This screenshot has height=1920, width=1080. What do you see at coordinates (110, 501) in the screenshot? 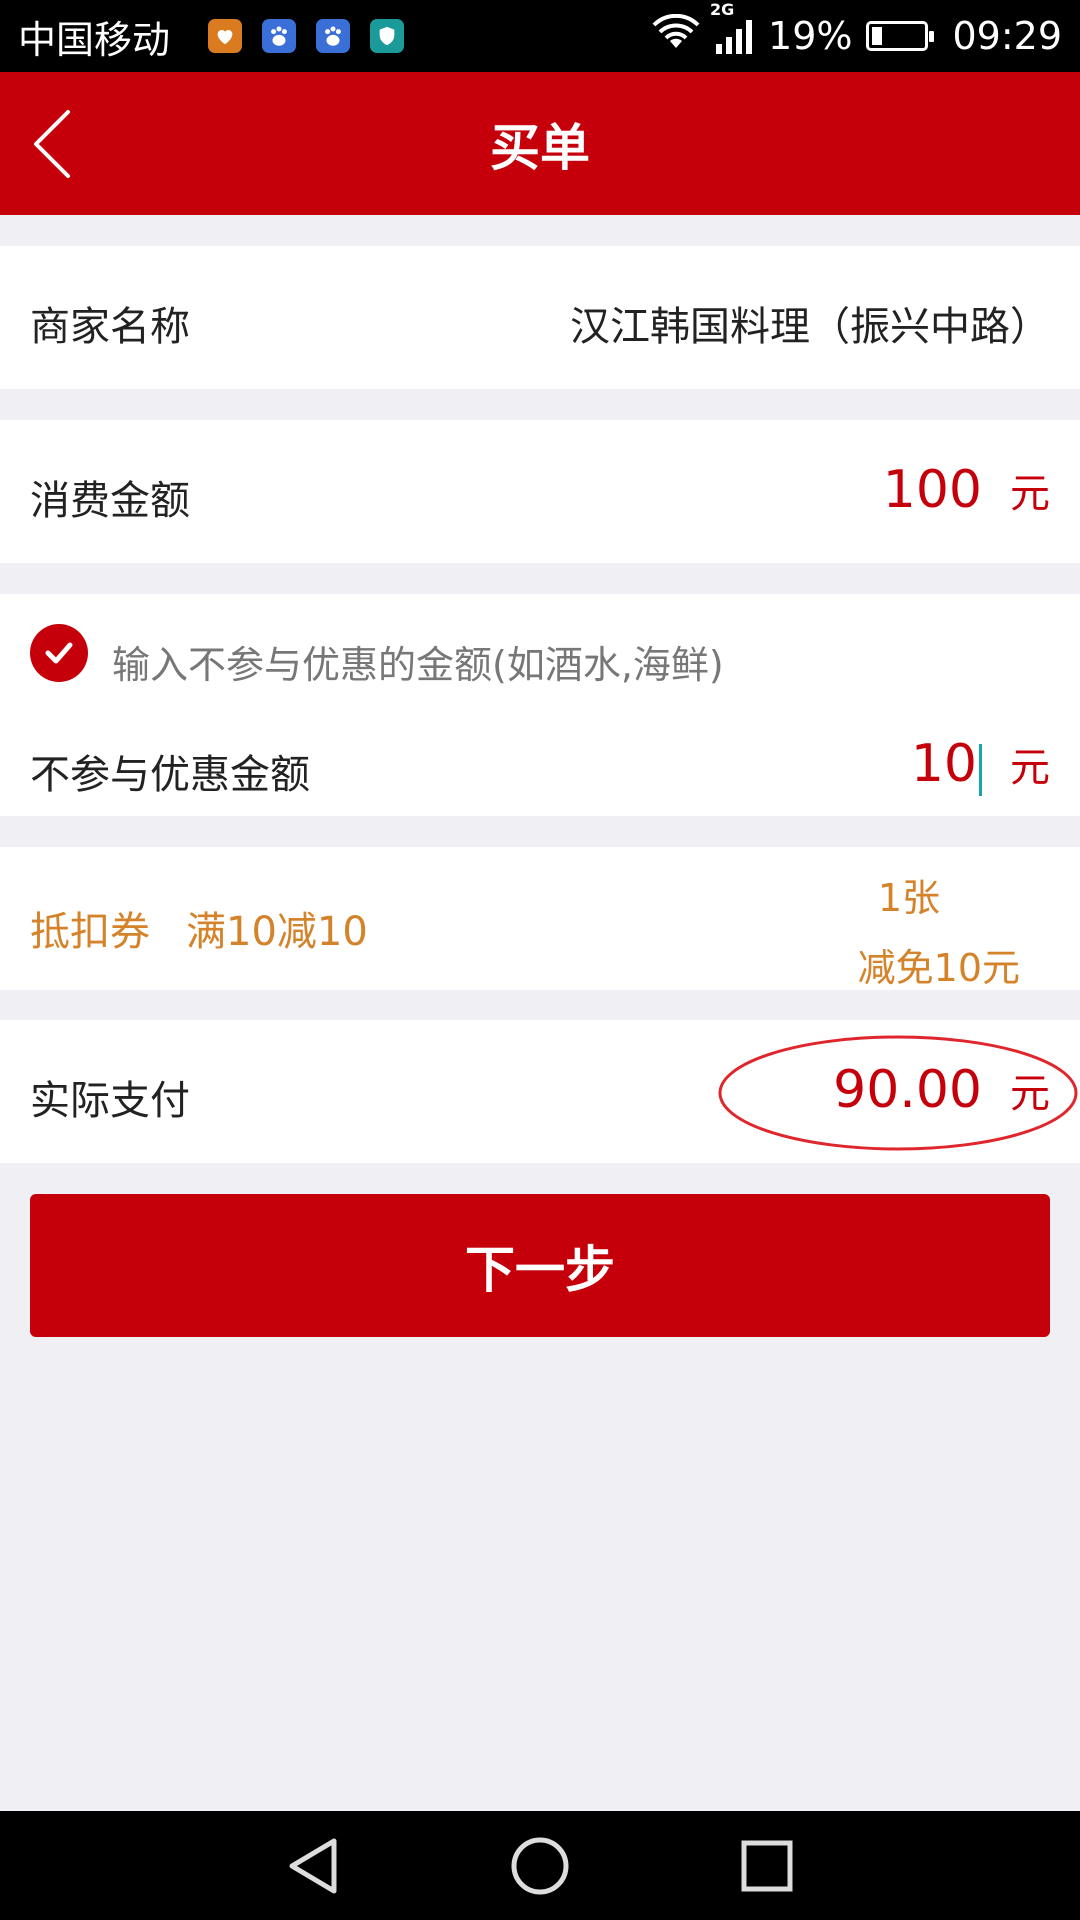
I see `consumption-label: 消费金额` at bounding box center [110, 501].